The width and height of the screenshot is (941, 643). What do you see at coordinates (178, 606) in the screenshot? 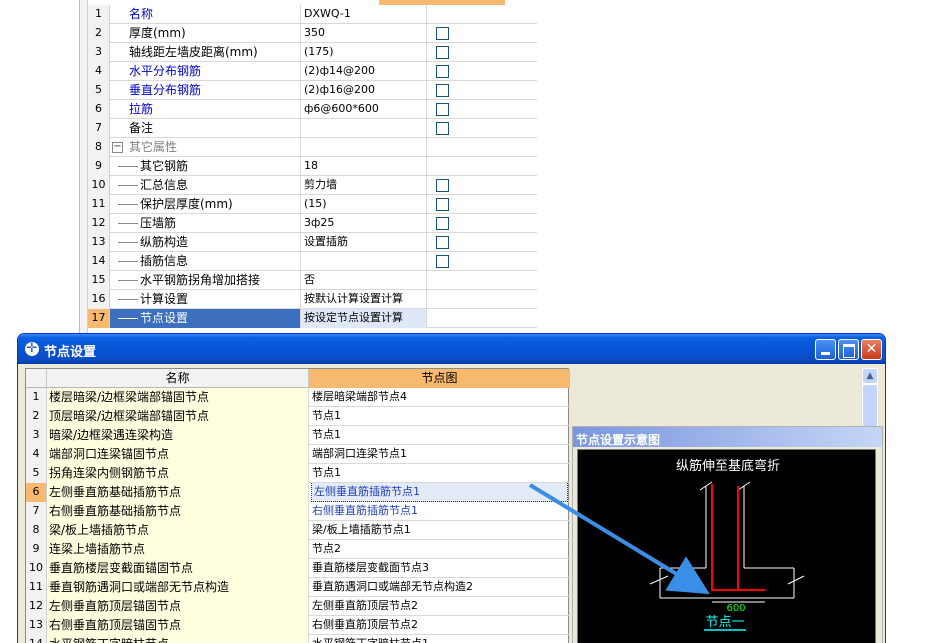
I see `node-name: 左侧垂直筋顶层锚固节点` at bounding box center [178, 606].